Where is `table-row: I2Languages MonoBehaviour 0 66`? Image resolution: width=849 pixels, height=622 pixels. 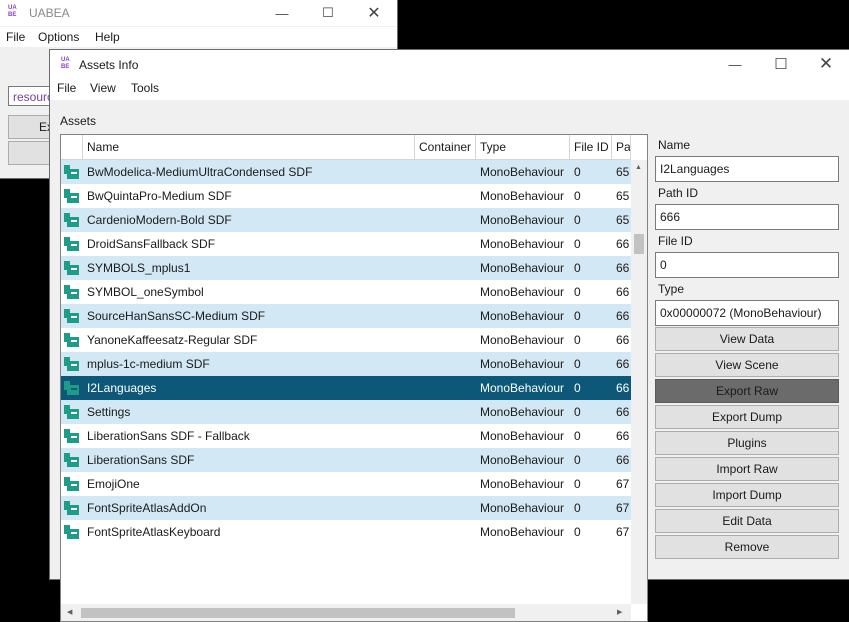 table-row: I2Languages MonoBehaviour 0 66 is located at coordinates (346, 388).